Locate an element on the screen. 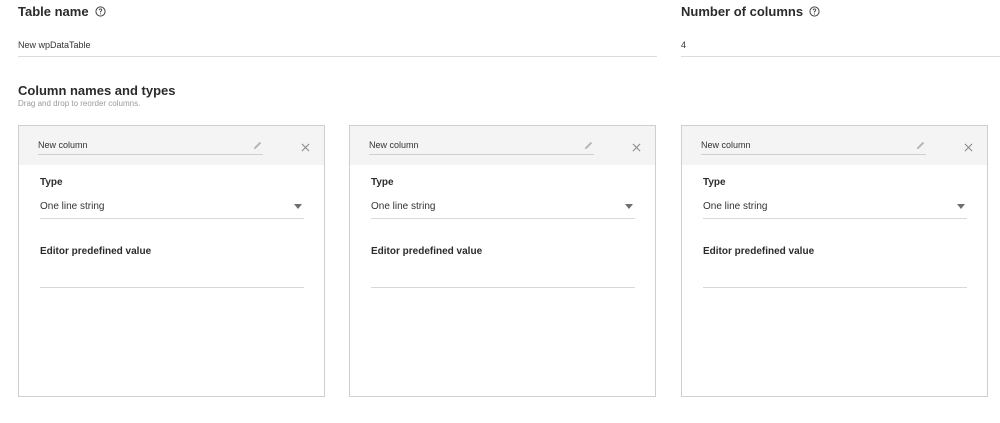 The image size is (1000, 423). table-name-label-text: Table name is located at coordinates (53, 11).